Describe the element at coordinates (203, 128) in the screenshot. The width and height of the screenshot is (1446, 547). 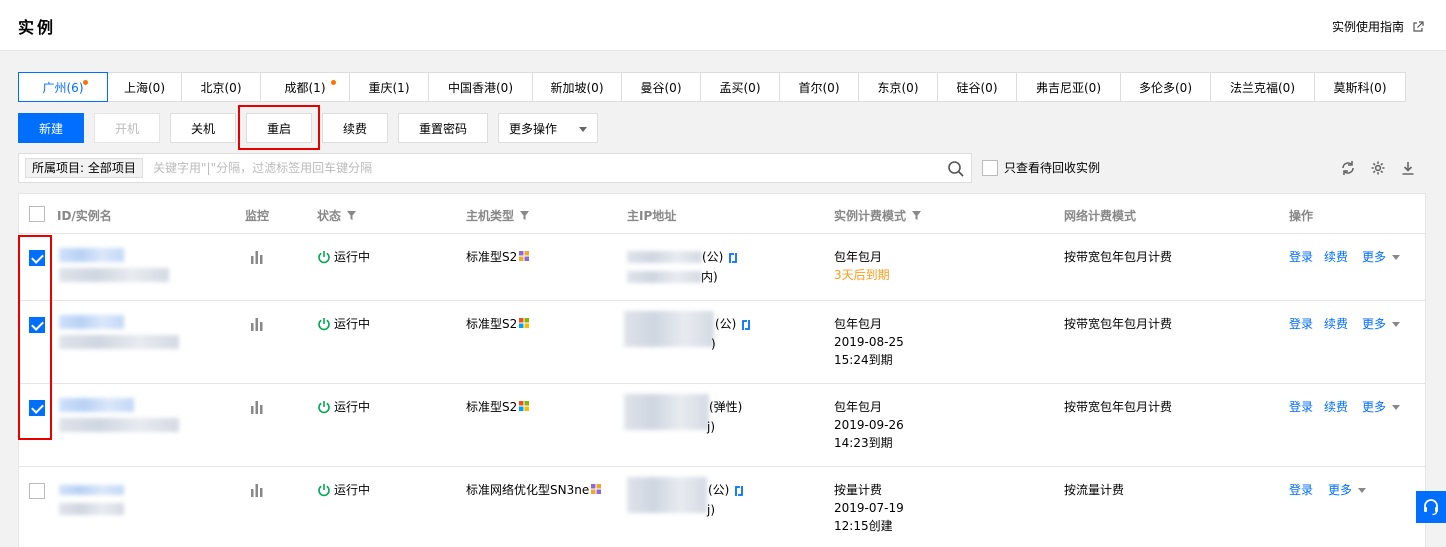
I see `shutdown-button: 关机` at that location.